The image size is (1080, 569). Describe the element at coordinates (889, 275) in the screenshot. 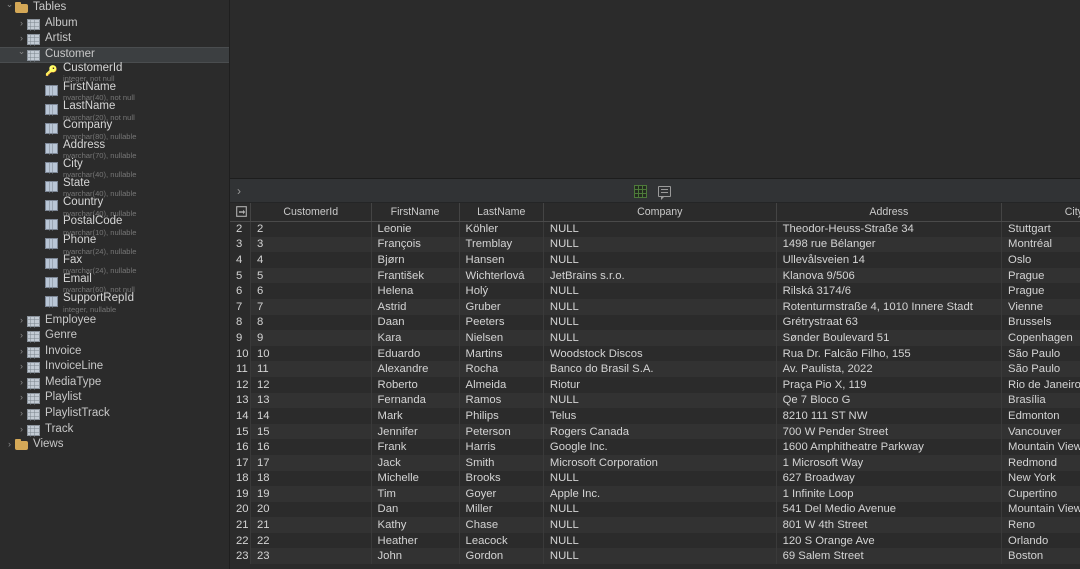

I see `cell-address: Klanova 9/506` at that location.